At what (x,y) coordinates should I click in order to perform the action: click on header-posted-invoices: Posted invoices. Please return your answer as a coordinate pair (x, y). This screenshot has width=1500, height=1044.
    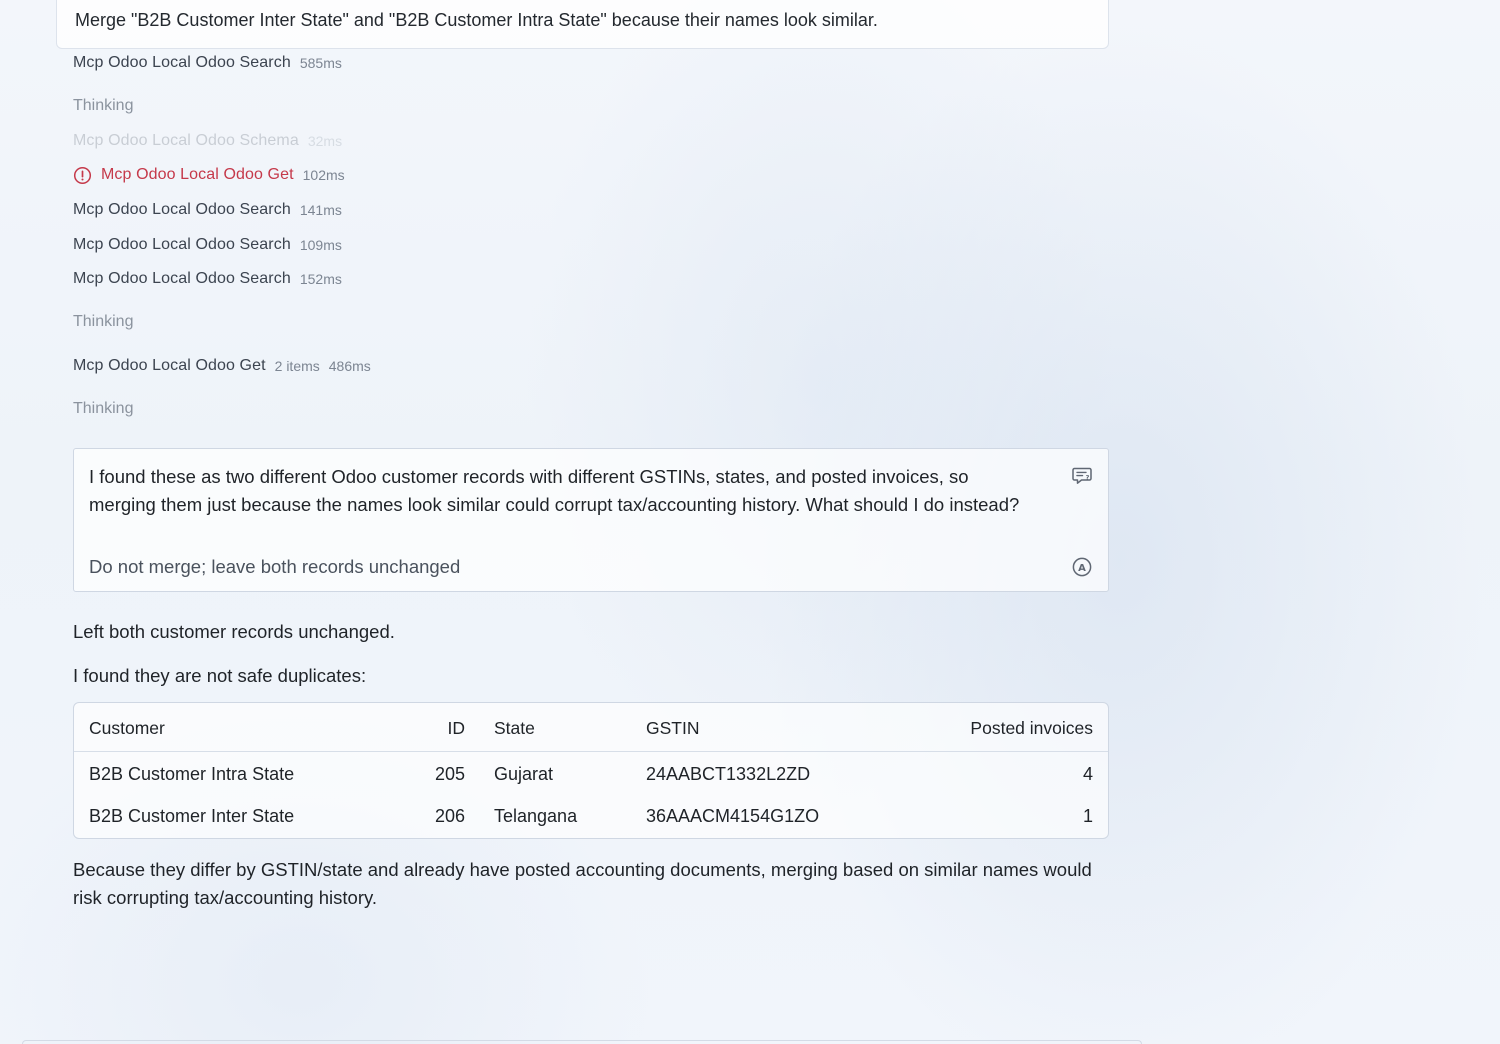
    Looking at the image, I should click on (1031, 728).